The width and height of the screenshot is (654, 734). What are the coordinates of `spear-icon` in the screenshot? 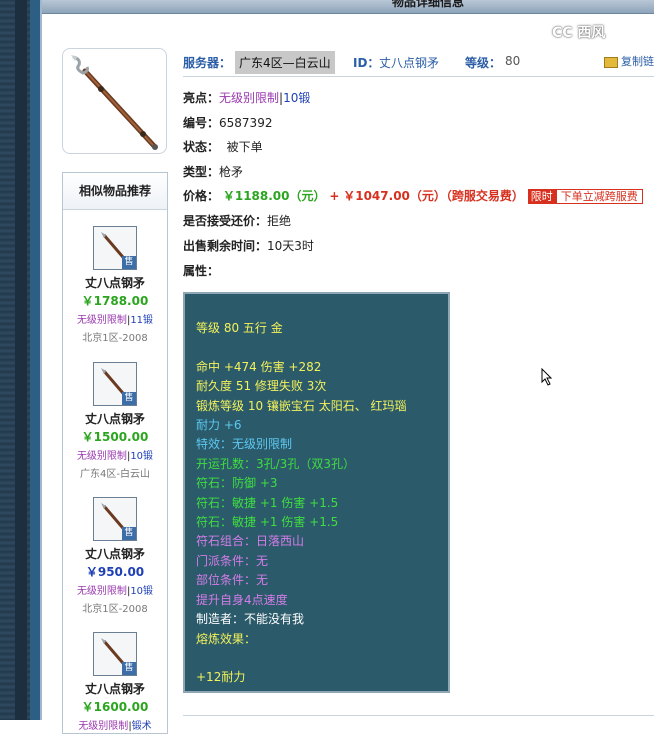 It's located at (114, 101).